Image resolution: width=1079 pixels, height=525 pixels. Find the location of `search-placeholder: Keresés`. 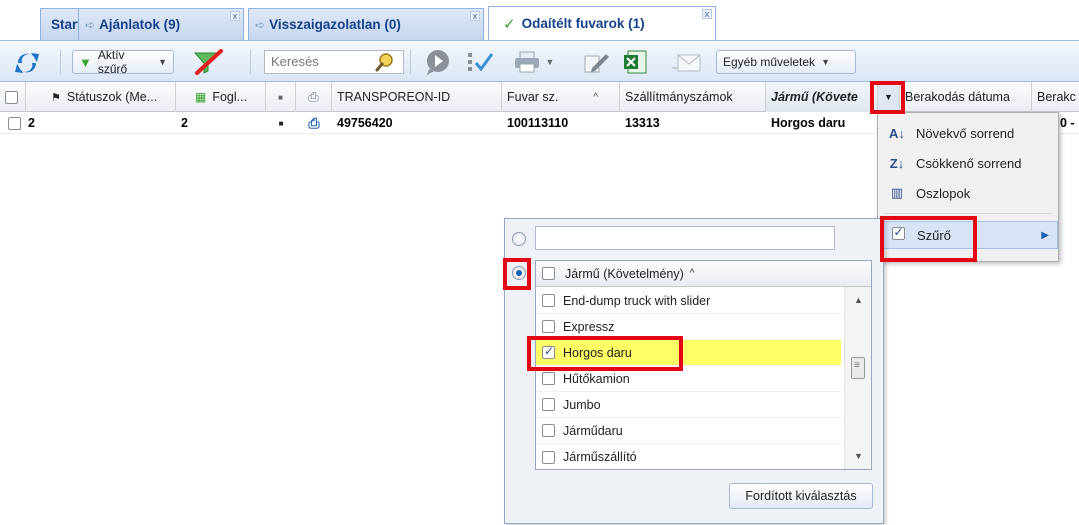

search-placeholder: Keresés is located at coordinates (295, 61).